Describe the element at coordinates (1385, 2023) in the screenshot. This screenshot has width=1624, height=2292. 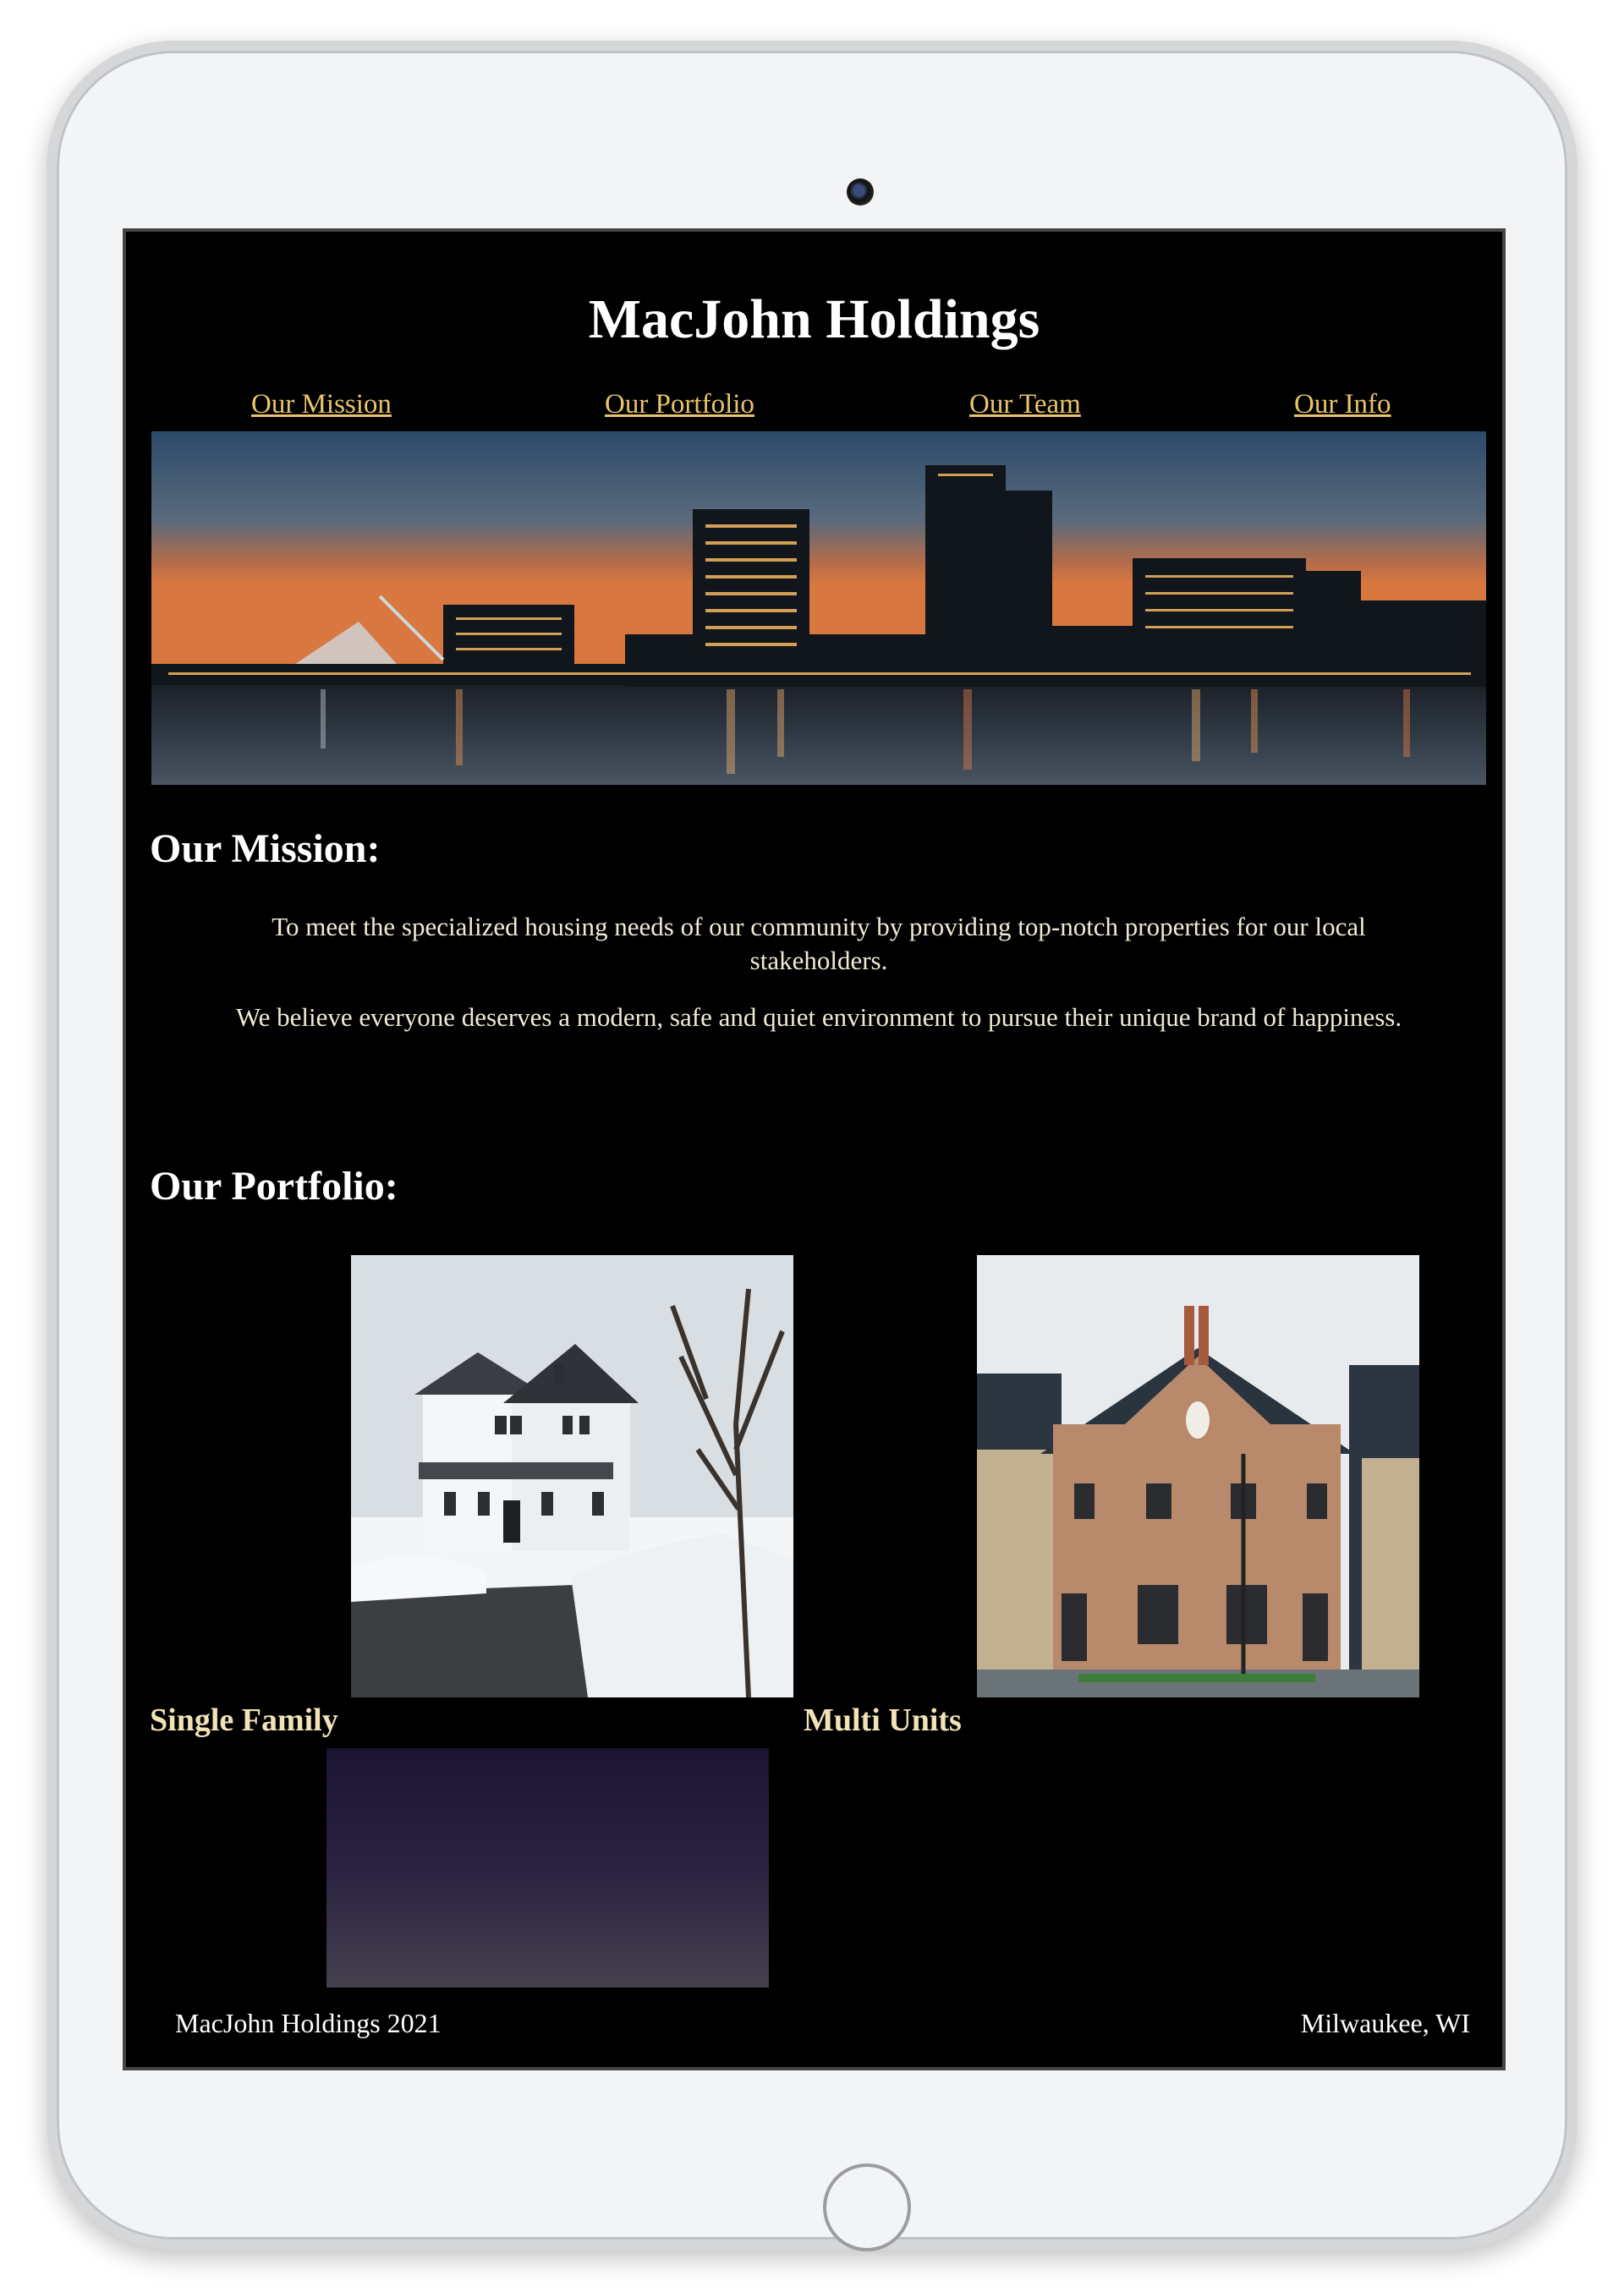
I see `footer-location: Milwaukee, WI` at that location.